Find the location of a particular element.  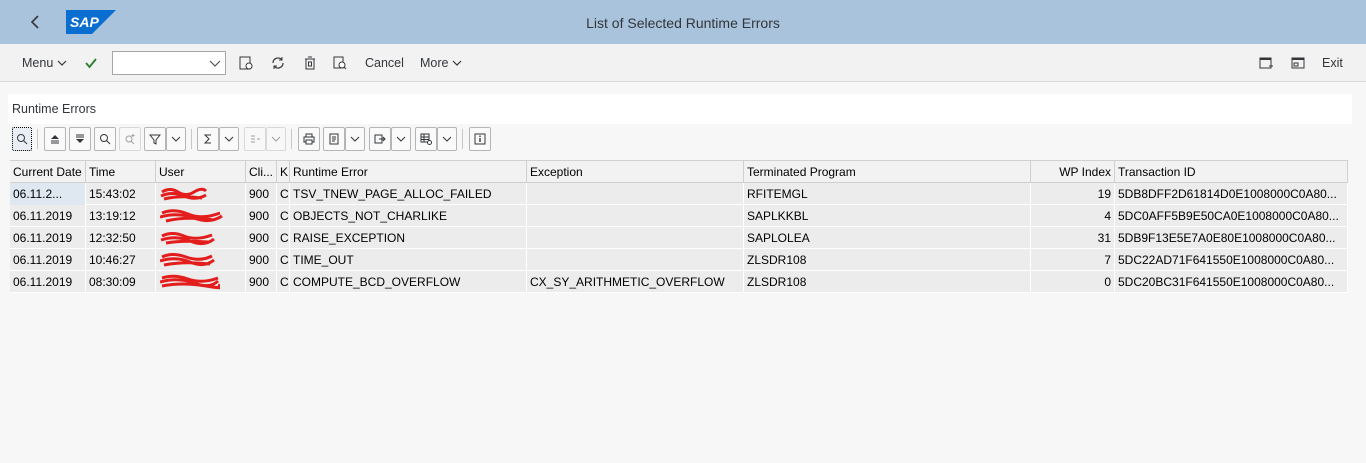

filter-menu-button is located at coordinates (176, 139).